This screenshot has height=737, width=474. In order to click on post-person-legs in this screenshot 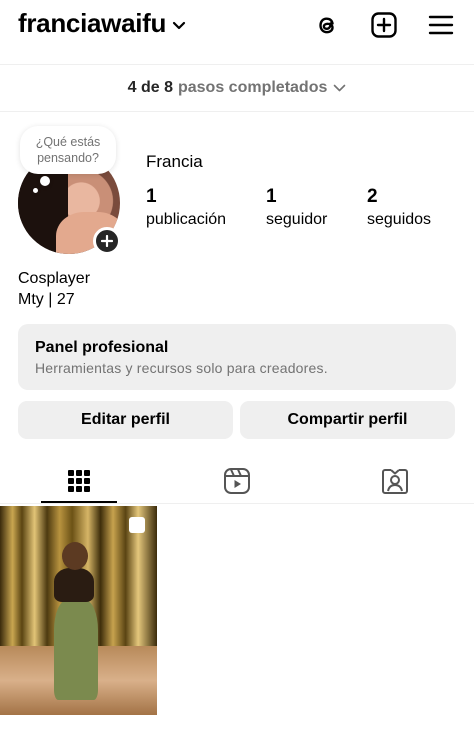, I will do `click(76, 650)`.